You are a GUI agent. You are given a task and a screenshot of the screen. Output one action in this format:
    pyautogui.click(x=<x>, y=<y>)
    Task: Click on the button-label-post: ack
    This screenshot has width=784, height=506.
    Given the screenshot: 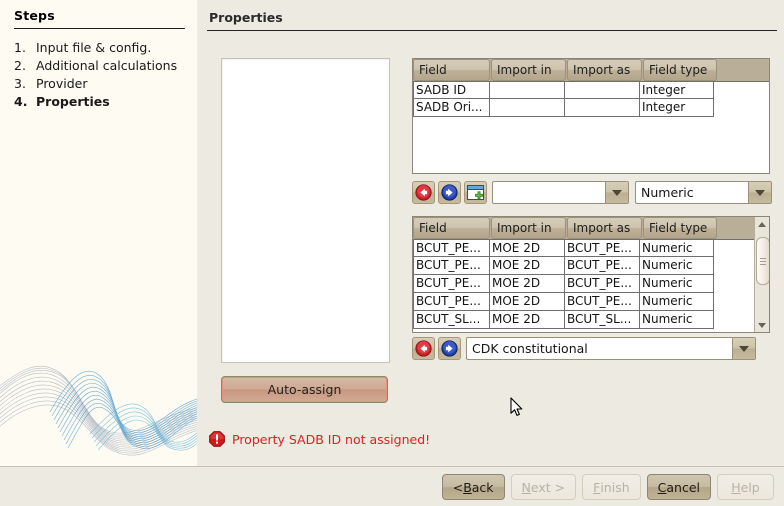 What is the action you would take?
    pyautogui.click(x=482, y=487)
    